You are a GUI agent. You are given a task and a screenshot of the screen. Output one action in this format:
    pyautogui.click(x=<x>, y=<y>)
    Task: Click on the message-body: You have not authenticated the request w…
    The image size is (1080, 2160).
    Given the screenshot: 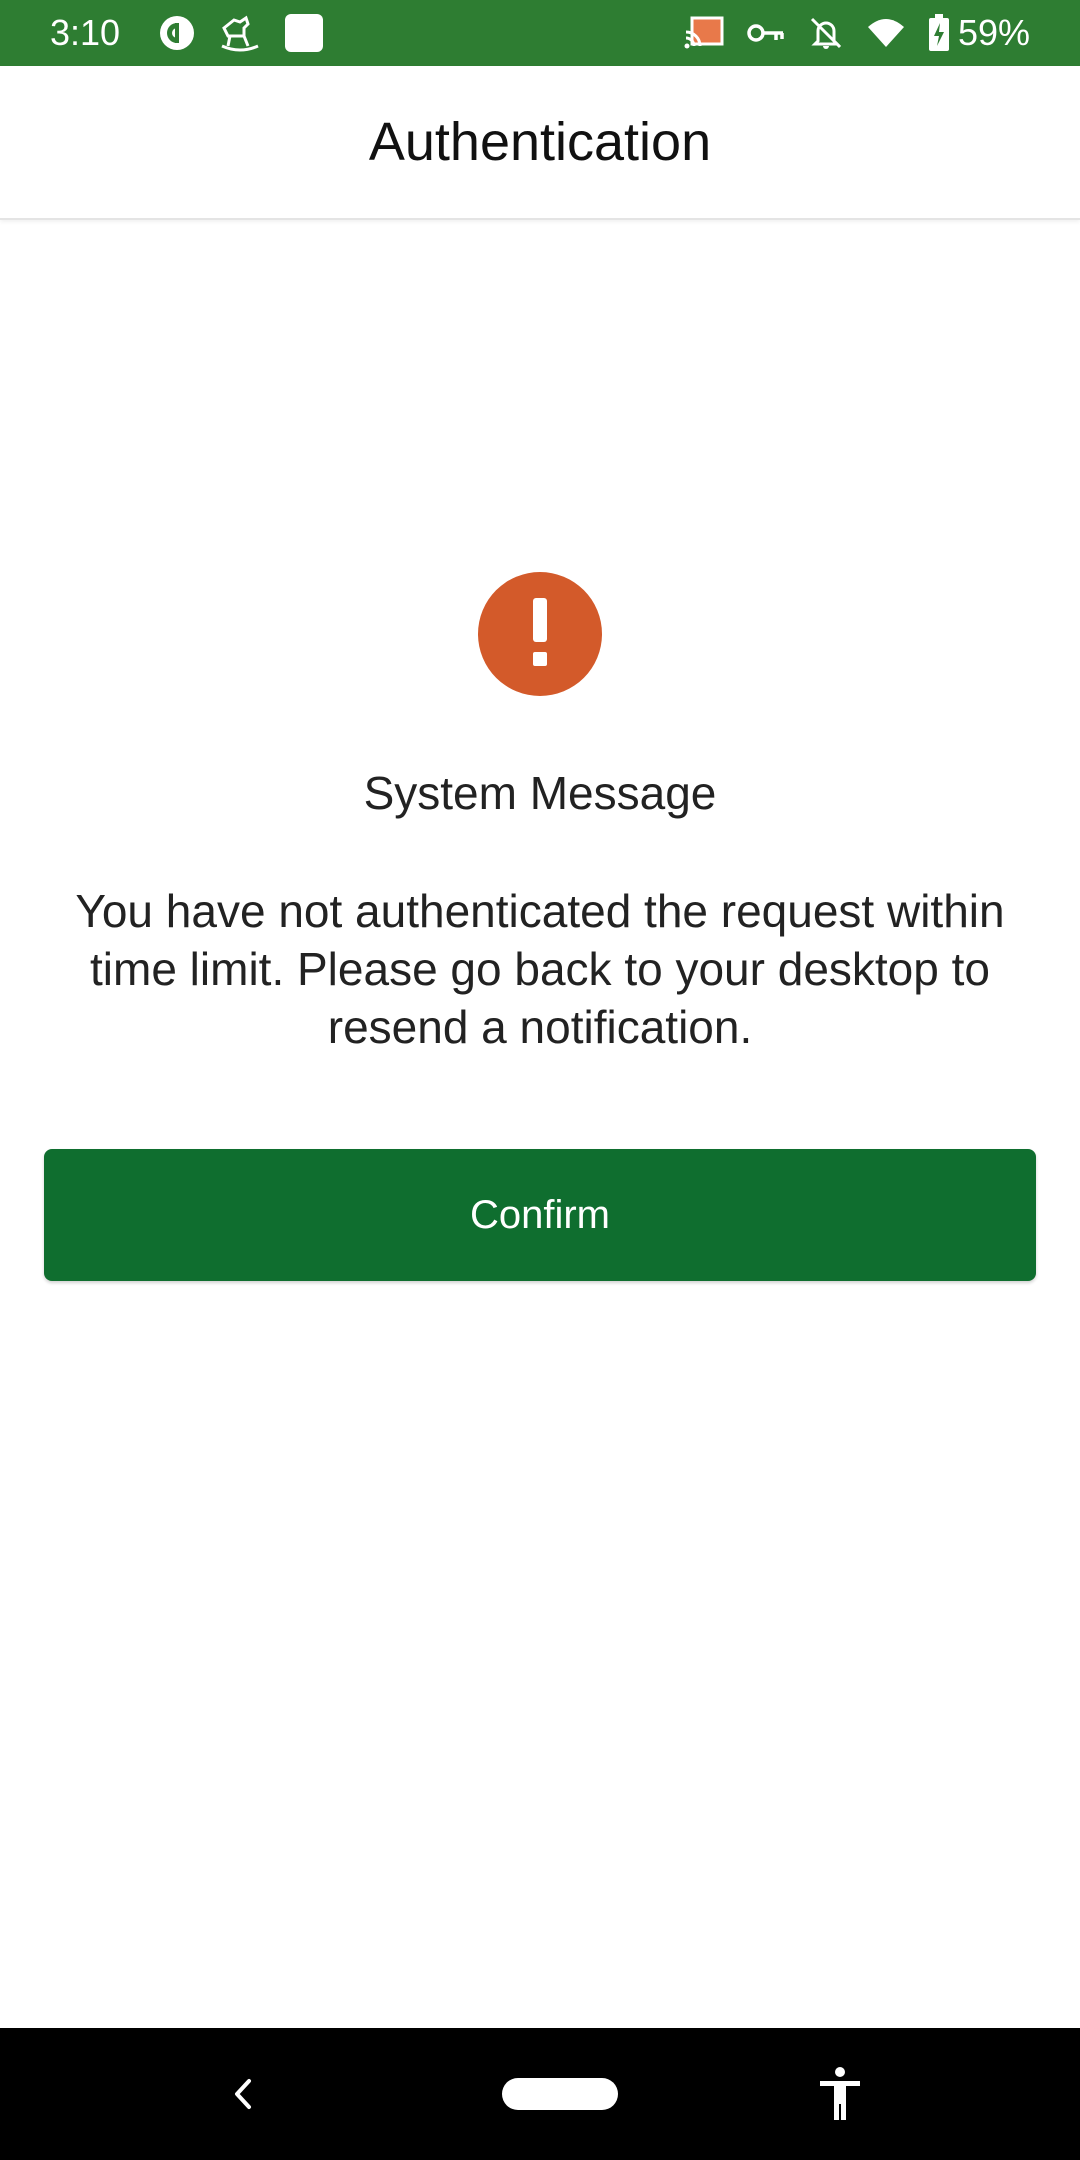 What is the action you would take?
    pyautogui.click(x=540, y=969)
    